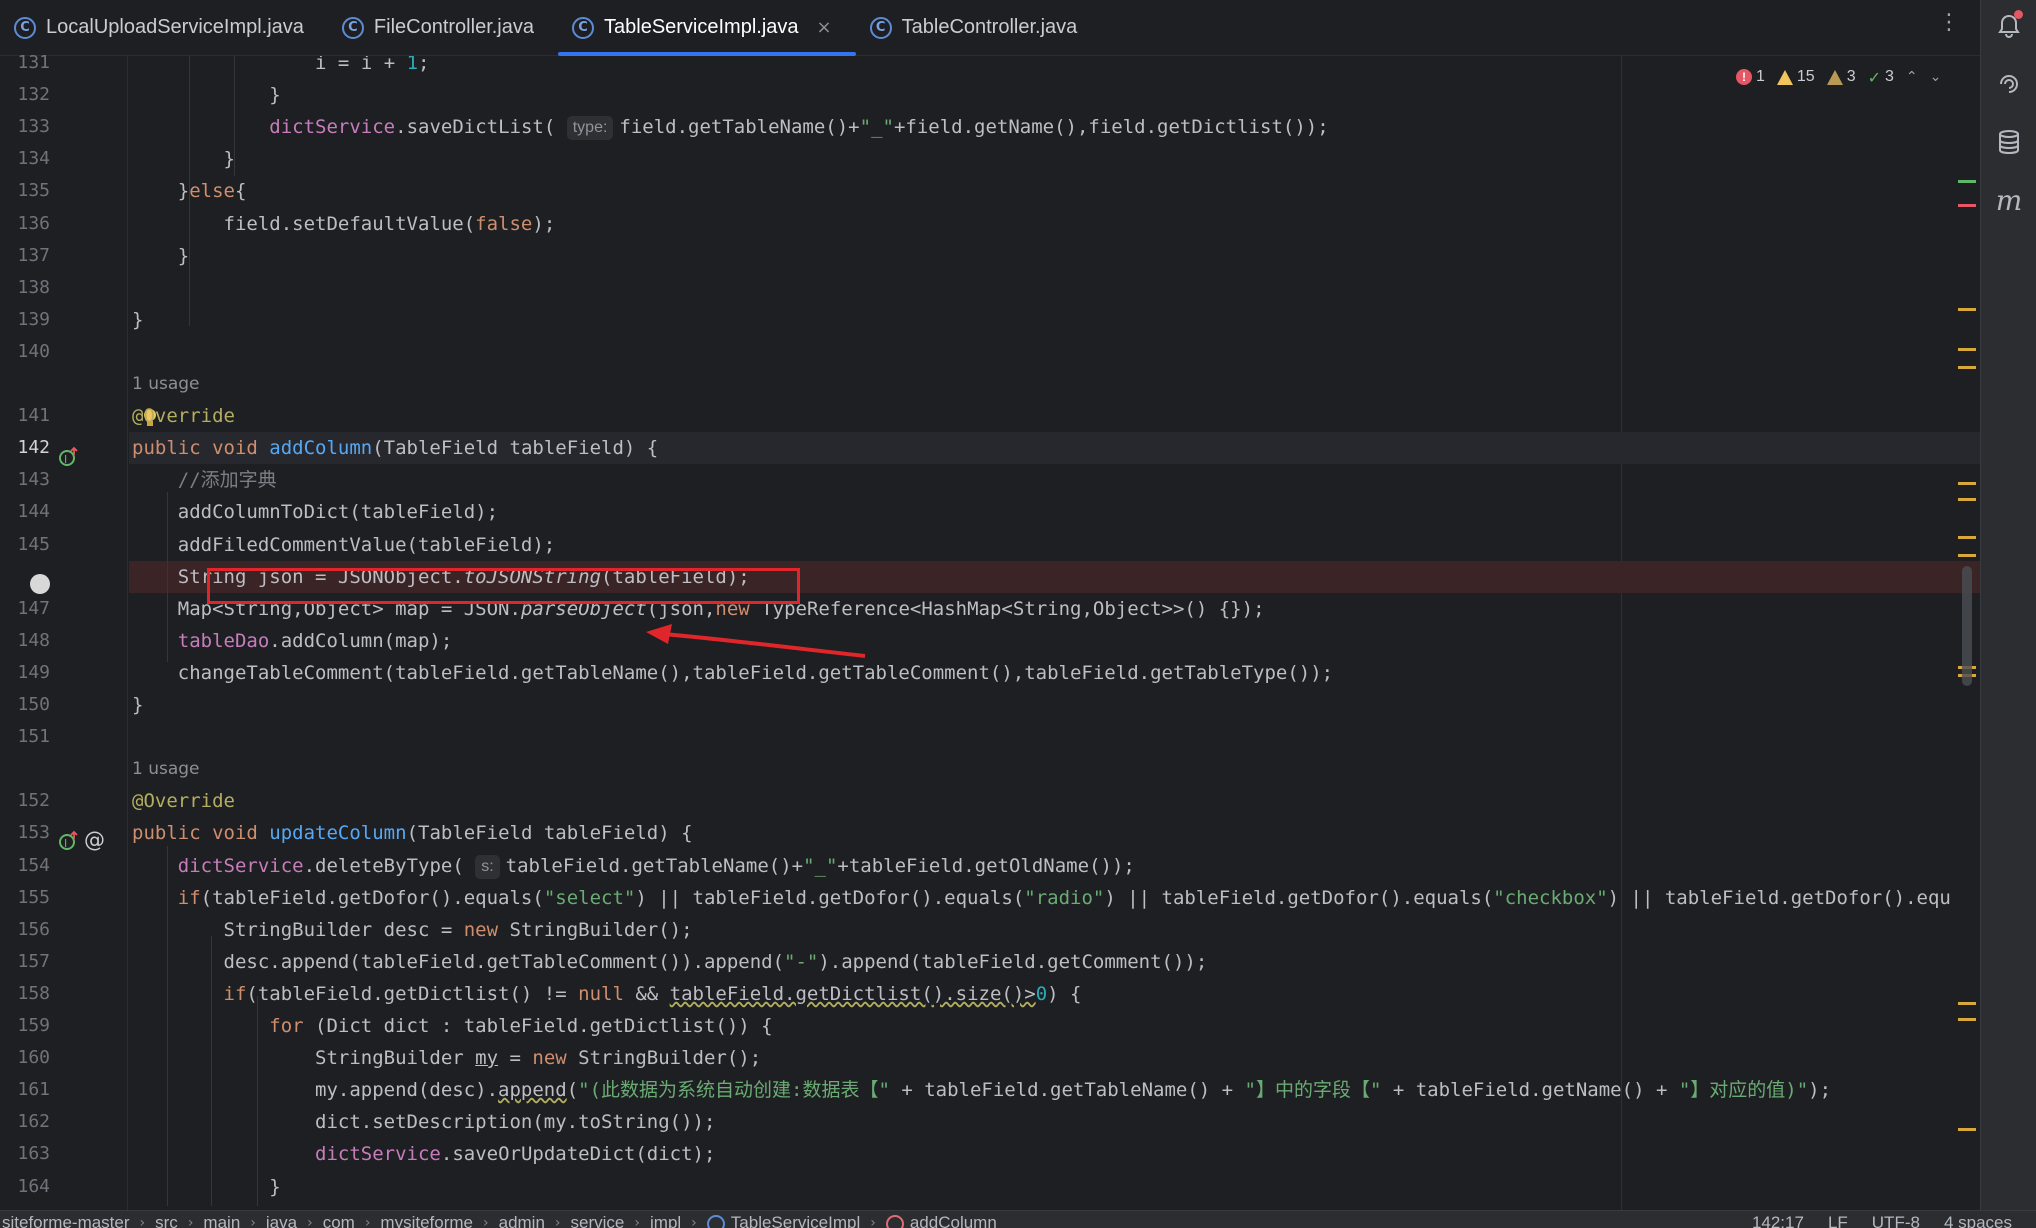  Describe the element at coordinates (1896, 1220) in the screenshot. I see `file-encoding: UTF-8` at that location.